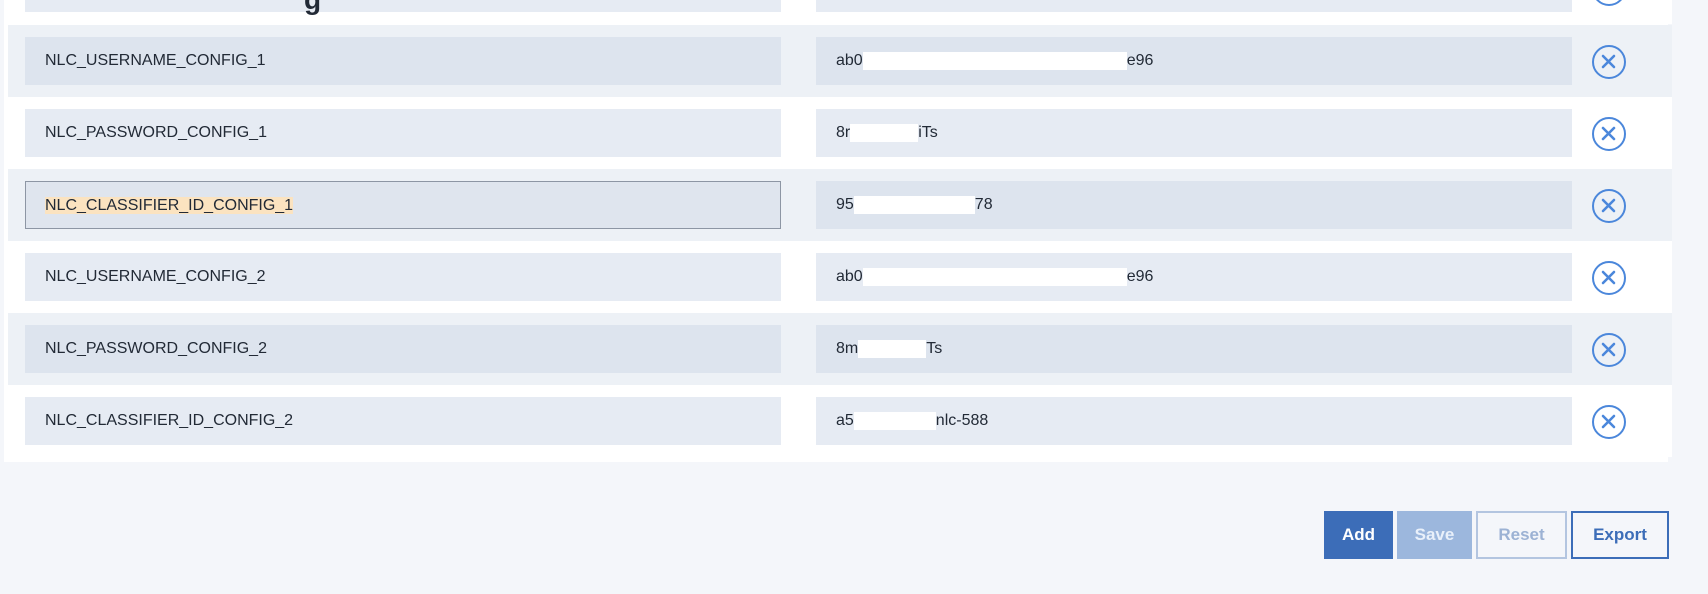 The height and width of the screenshot is (594, 1708). Describe the element at coordinates (312, 8) in the screenshot. I see `page-title-fragment: g` at that location.